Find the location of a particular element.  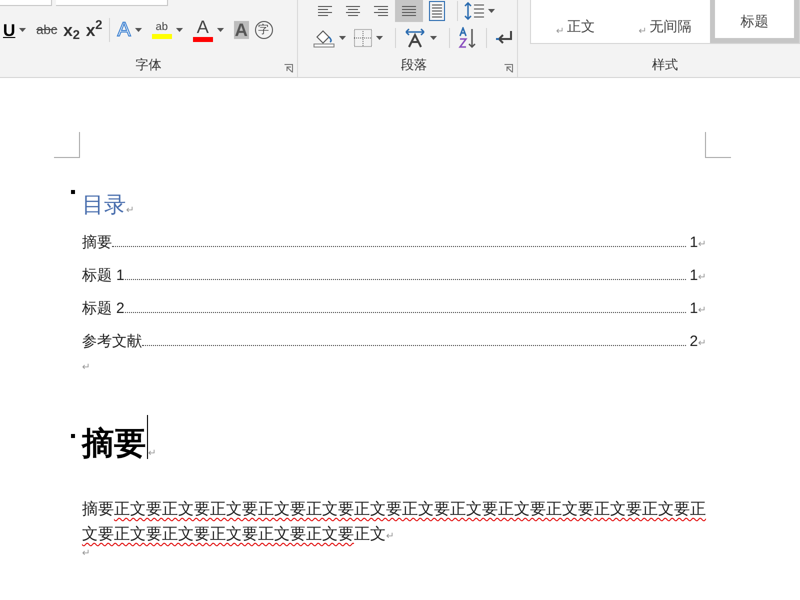

heading: 摘要 is located at coordinates (114, 443).